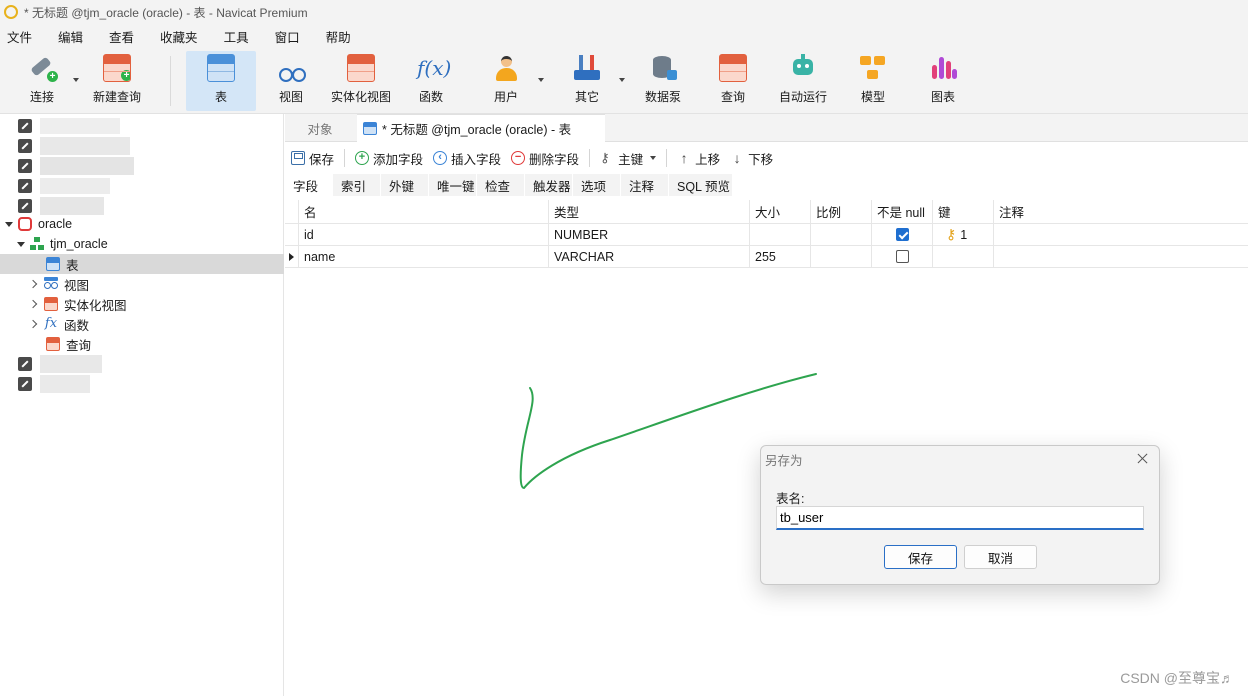 This screenshot has height=696, width=1248. What do you see at coordinates (73, 36) in the screenshot?
I see `menu-edit: 编辑` at bounding box center [73, 36].